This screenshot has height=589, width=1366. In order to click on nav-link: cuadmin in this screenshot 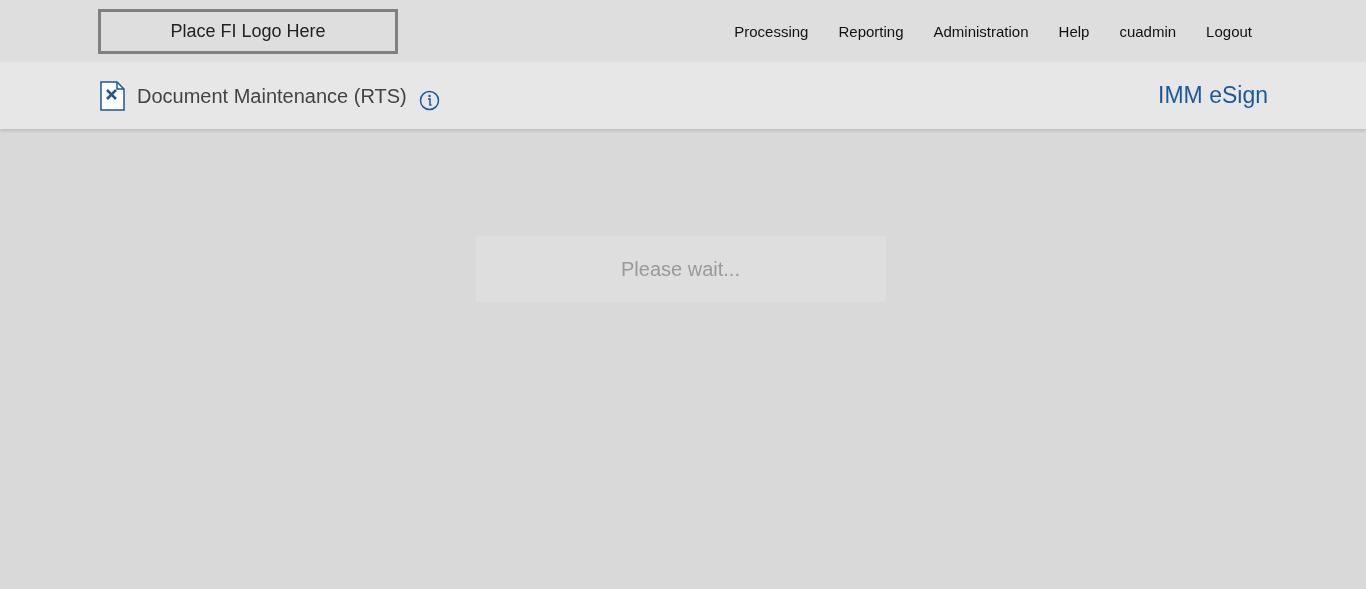, I will do `click(1148, 31)`.